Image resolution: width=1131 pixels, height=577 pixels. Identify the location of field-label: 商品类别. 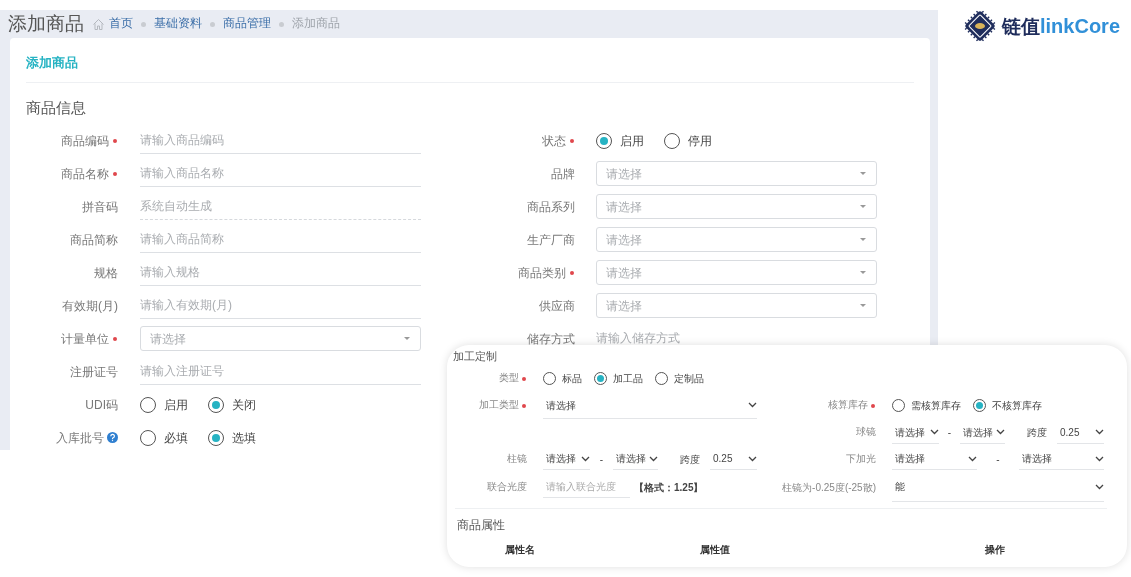
(542, 273).